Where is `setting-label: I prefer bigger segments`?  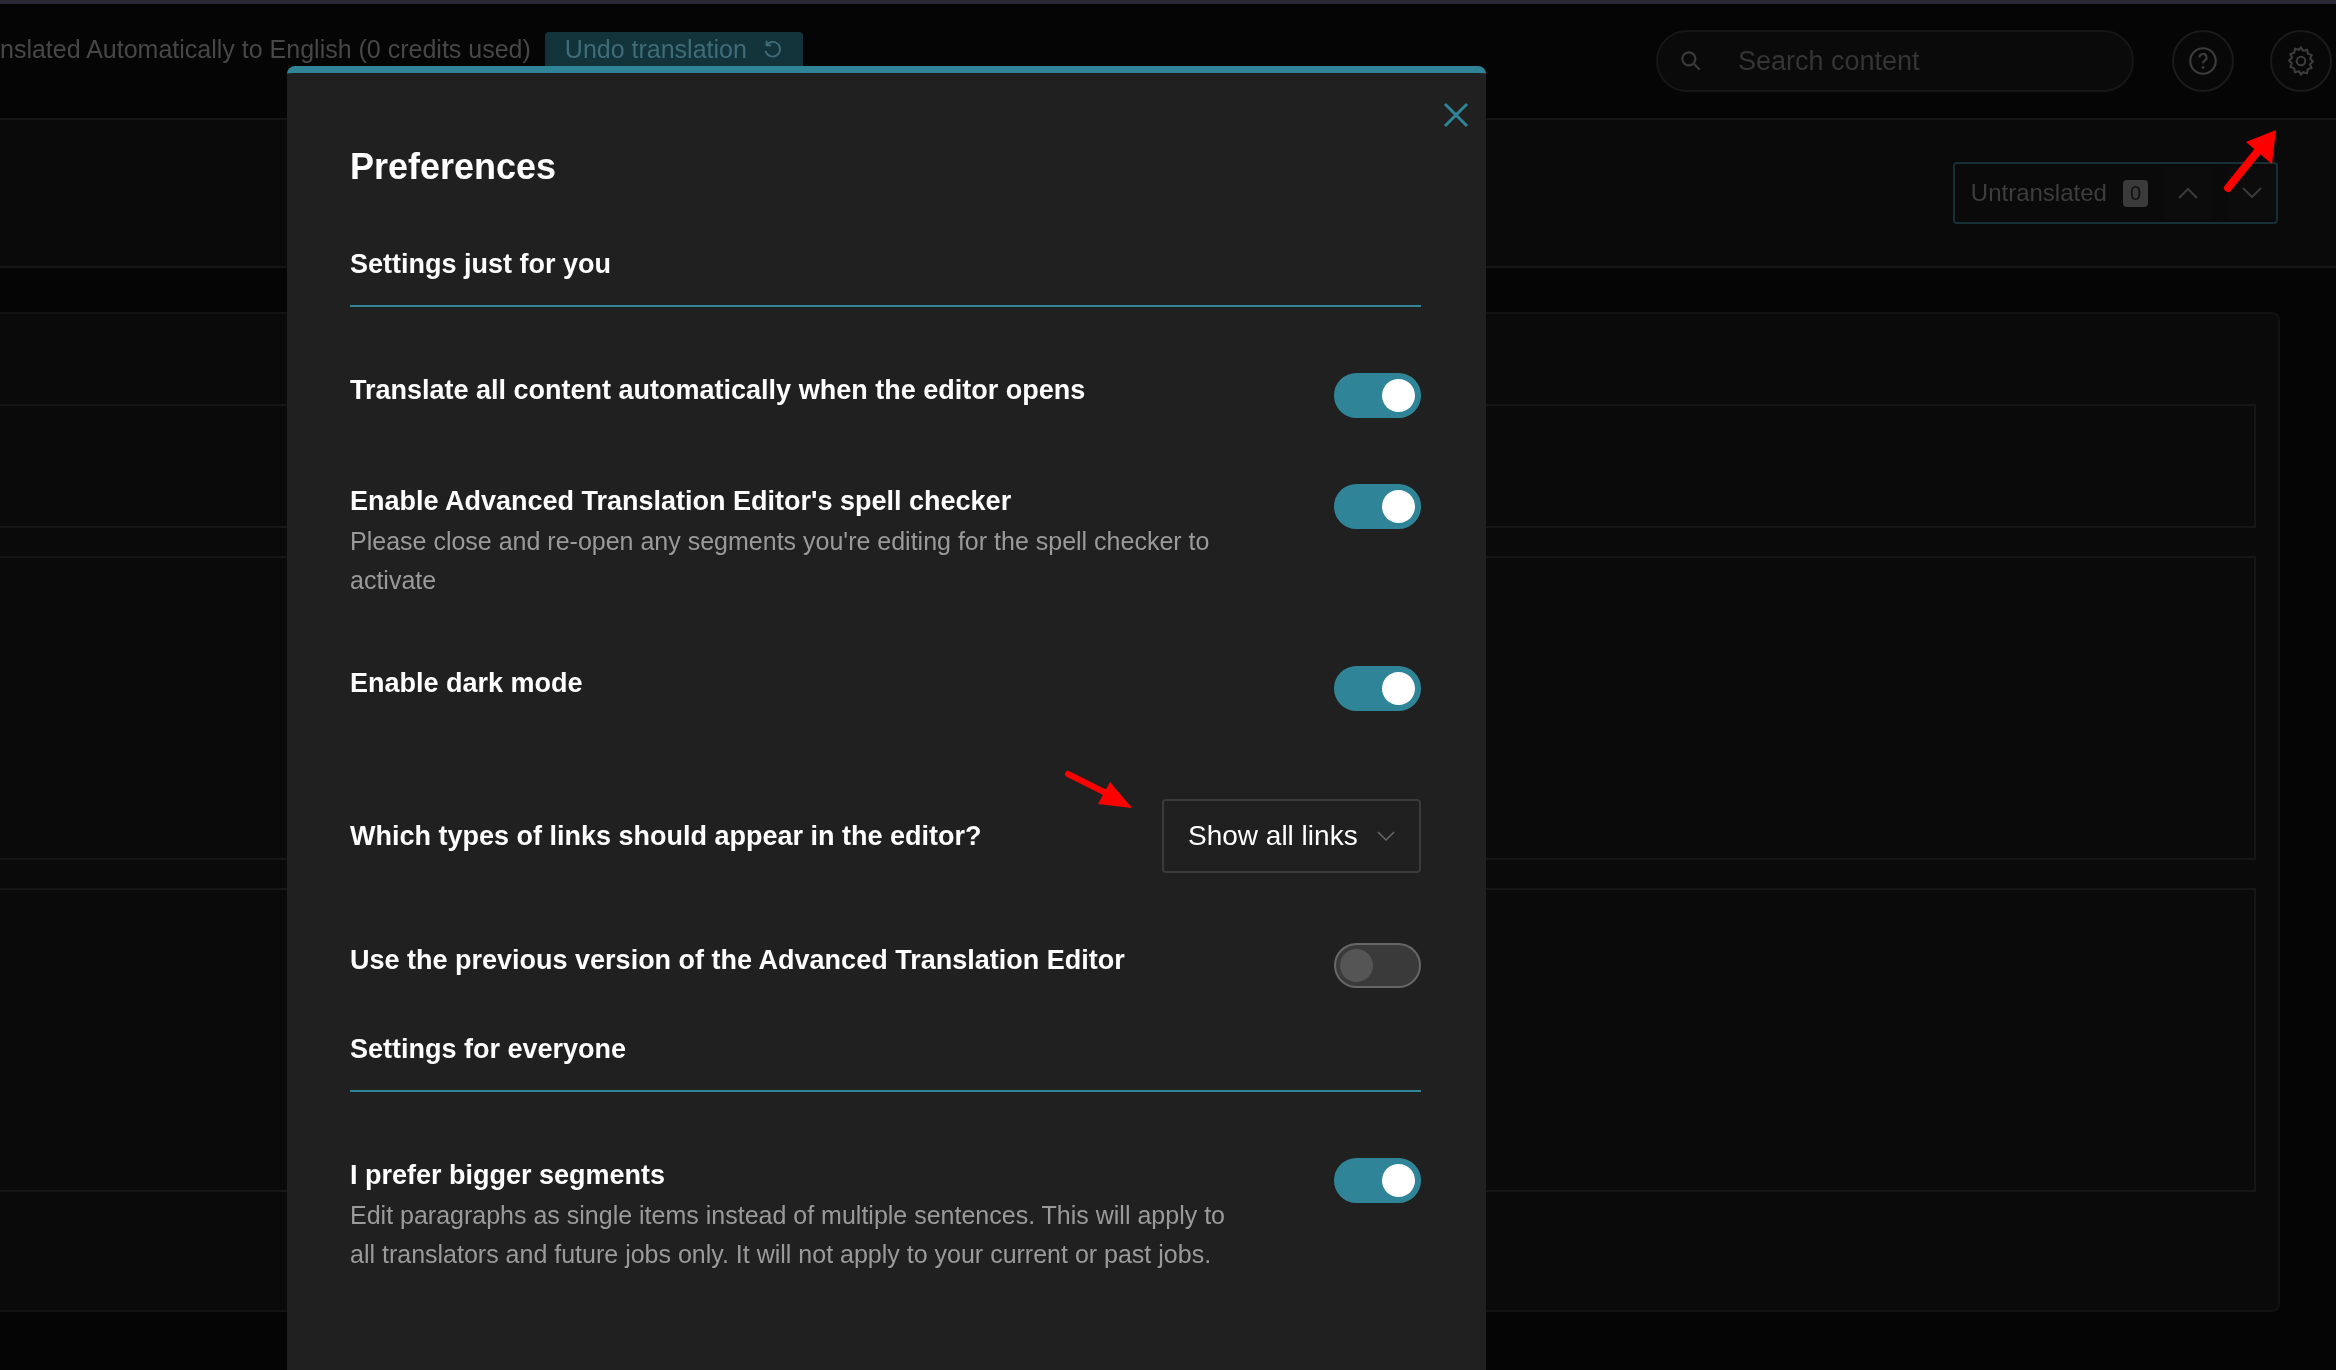
setting-label: I prefer bigger segments is located at coordinates (508, 1175).